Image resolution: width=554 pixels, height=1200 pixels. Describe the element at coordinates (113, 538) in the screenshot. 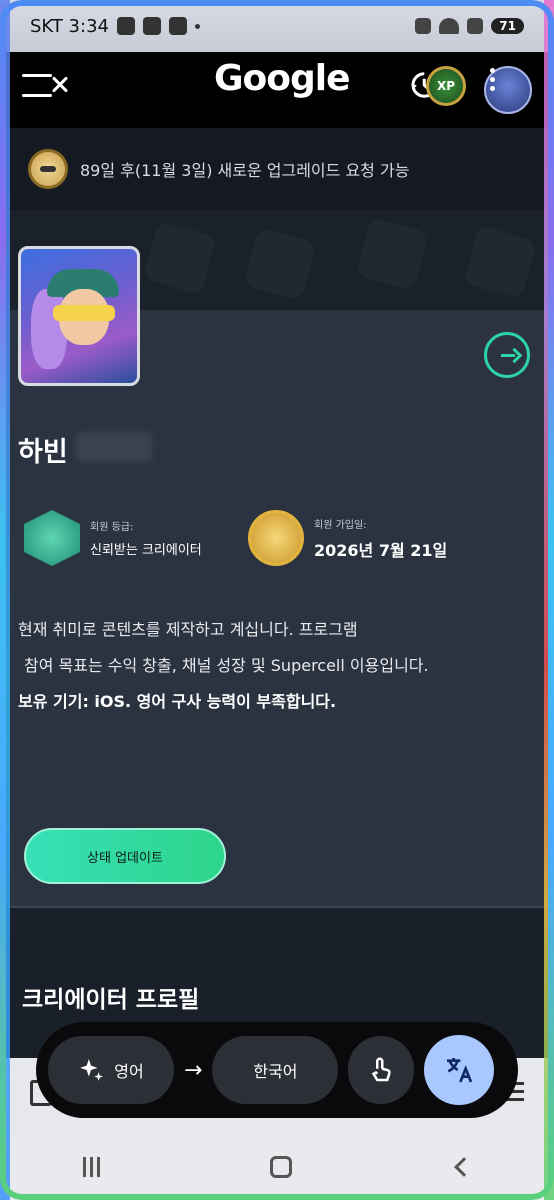

I see `membership-stat: 회원 등급: 신뢰받는 크리에이터` at that location.